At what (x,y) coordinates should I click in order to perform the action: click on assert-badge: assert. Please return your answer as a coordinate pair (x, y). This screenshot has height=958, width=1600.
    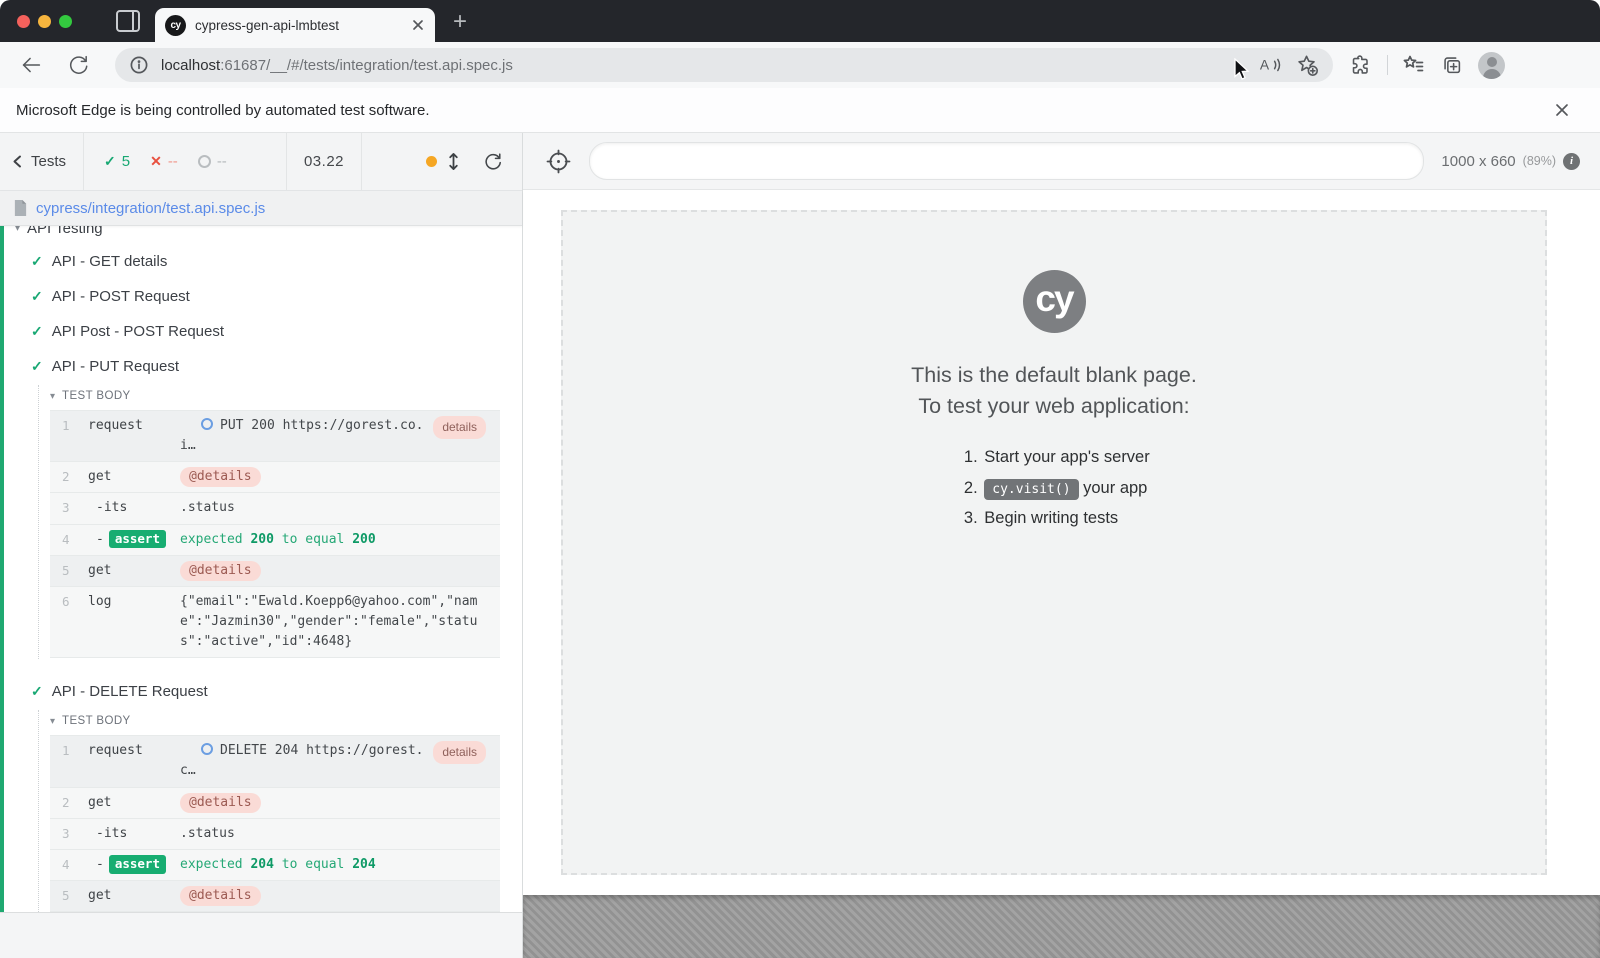
    Looking at the image, I should click on (137, 539).